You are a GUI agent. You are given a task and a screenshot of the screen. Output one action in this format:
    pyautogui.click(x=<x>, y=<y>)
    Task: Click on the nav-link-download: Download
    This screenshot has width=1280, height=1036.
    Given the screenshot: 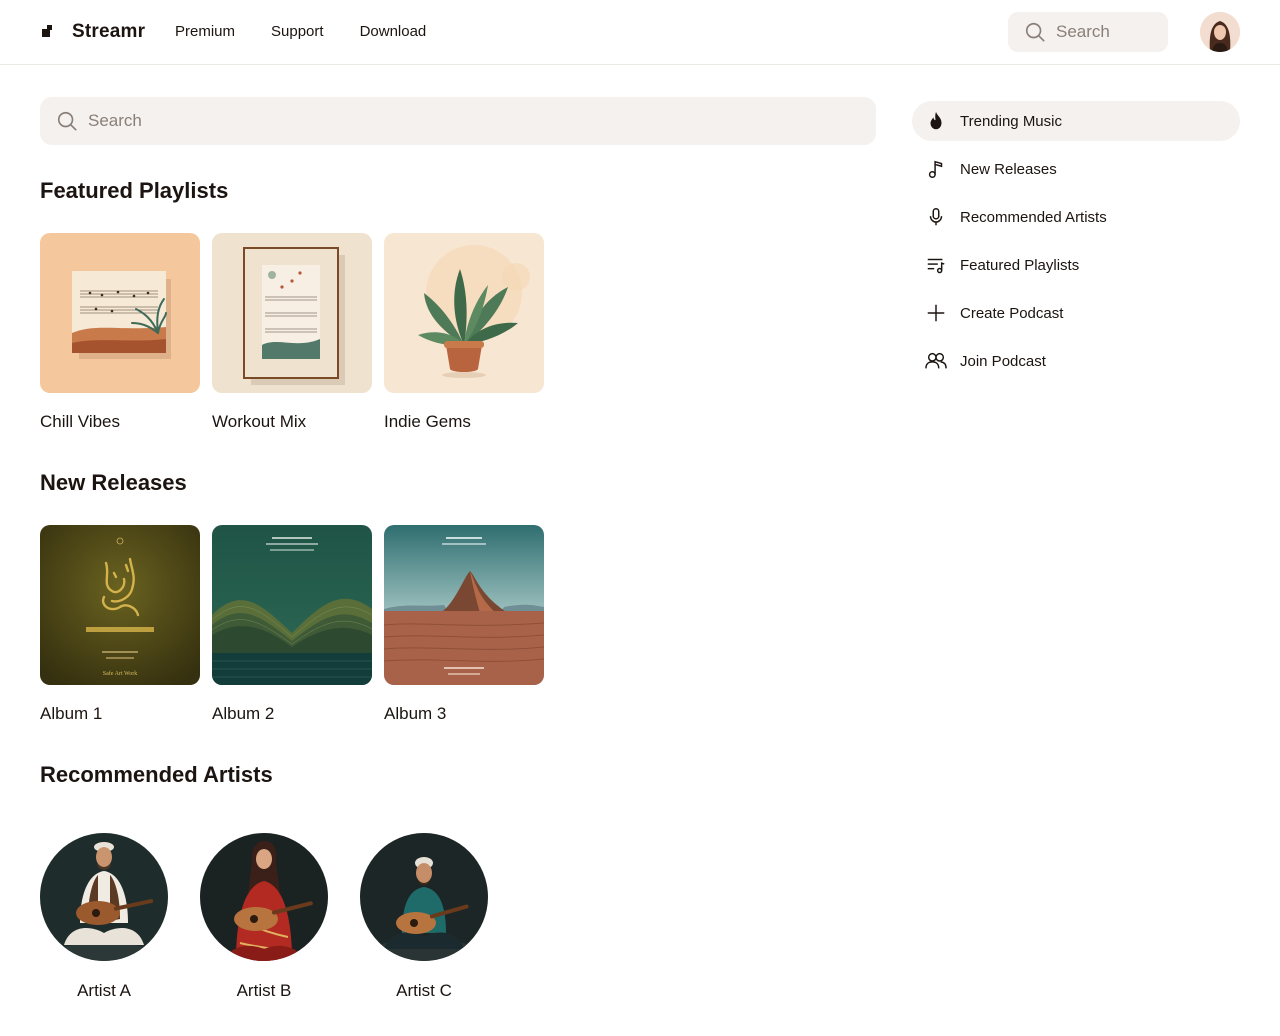 What is the action you would take?
    pyautogui.click(x=393, y=31)
    